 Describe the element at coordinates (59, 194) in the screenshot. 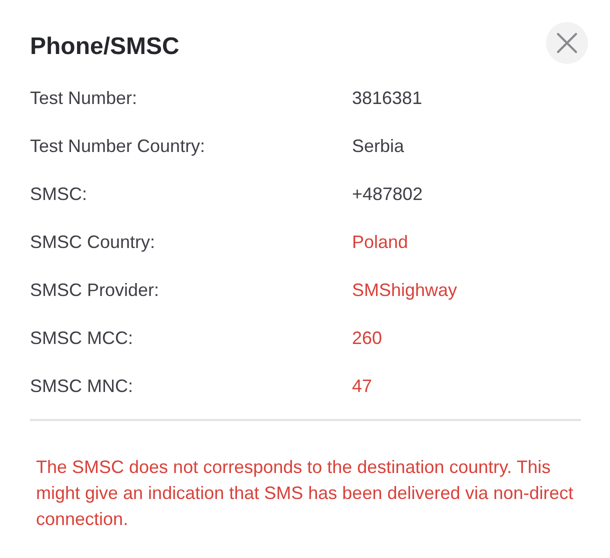

I see `field-label: SMSC:` at that location.